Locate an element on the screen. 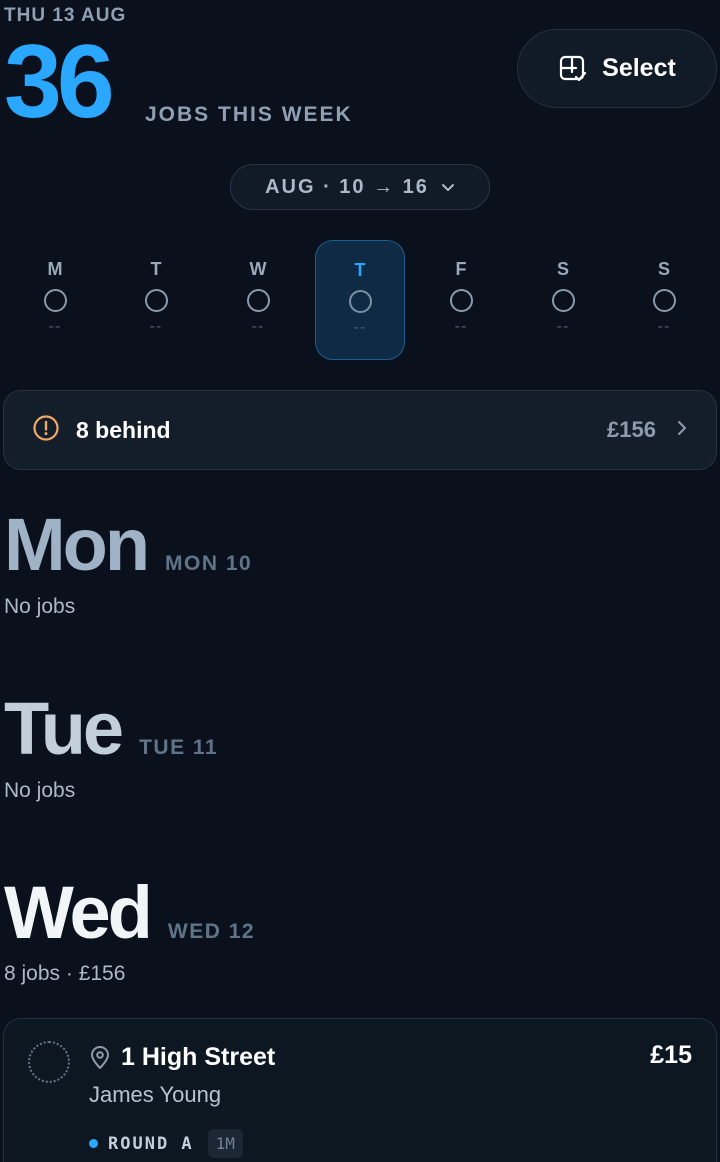 This screenshot has width=720, height=1162. day-selector-sun: S -- is located at coordinates (664, 300).